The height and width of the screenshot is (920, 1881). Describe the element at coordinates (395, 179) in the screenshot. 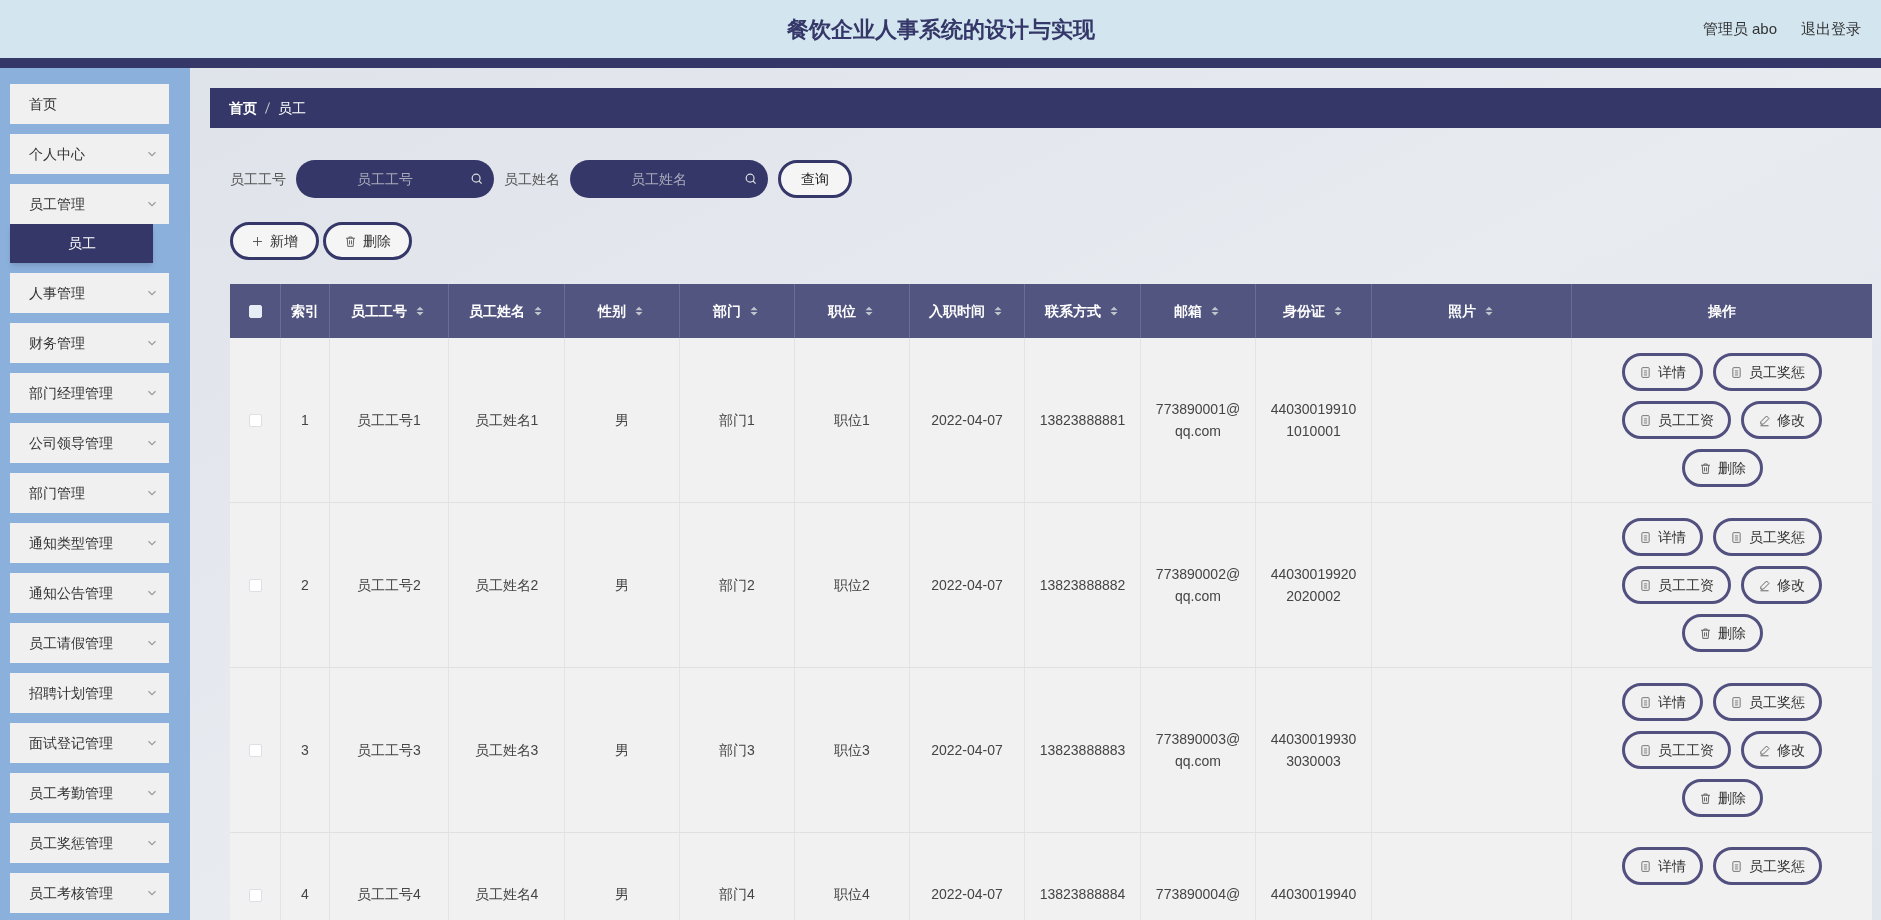

I see `search-field: 员工工号` at that location.